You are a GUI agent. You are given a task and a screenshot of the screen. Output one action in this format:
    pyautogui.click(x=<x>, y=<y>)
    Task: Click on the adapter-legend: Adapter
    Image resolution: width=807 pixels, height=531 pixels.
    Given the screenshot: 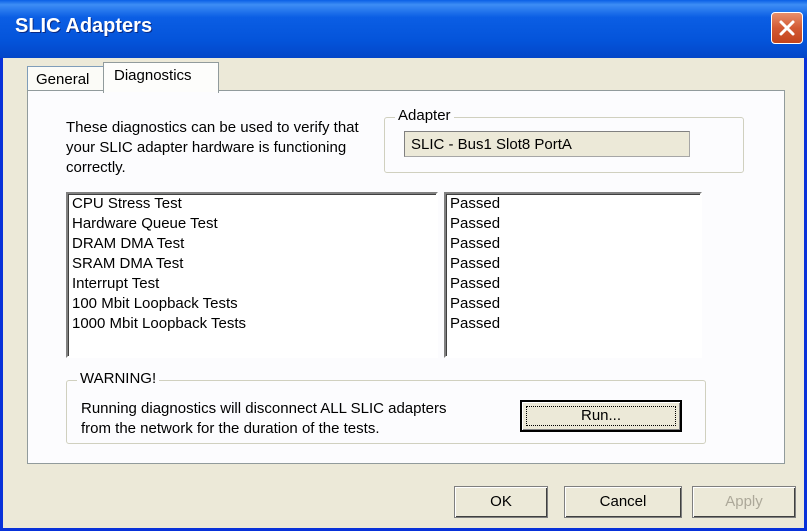 What is the action you would take?
    pyautogui.click(x=424, y=115)
    